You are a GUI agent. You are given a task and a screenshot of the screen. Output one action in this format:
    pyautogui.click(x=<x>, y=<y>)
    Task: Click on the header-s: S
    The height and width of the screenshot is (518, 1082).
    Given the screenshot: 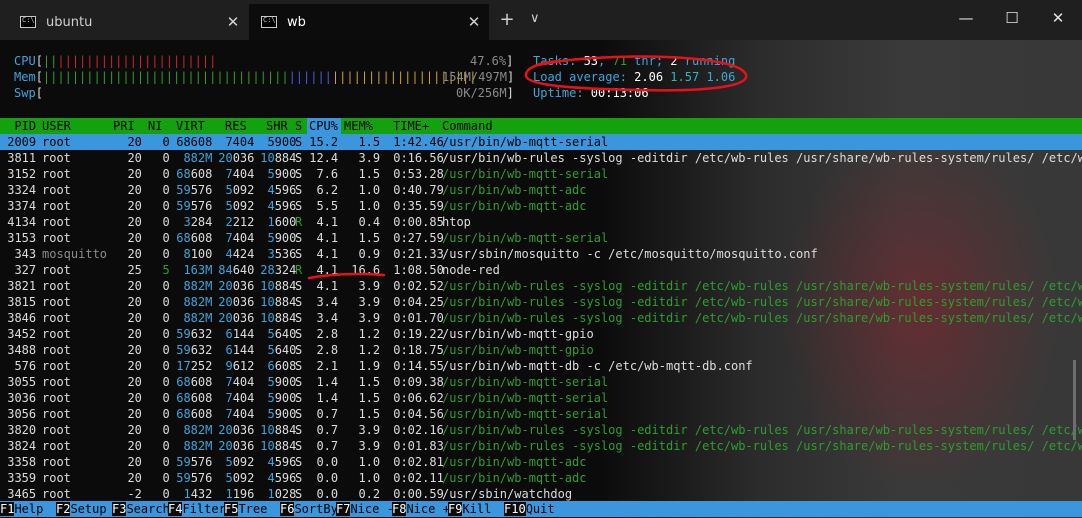 What is the action you would take?
    pyautogui.click(x=298, y=126)
    